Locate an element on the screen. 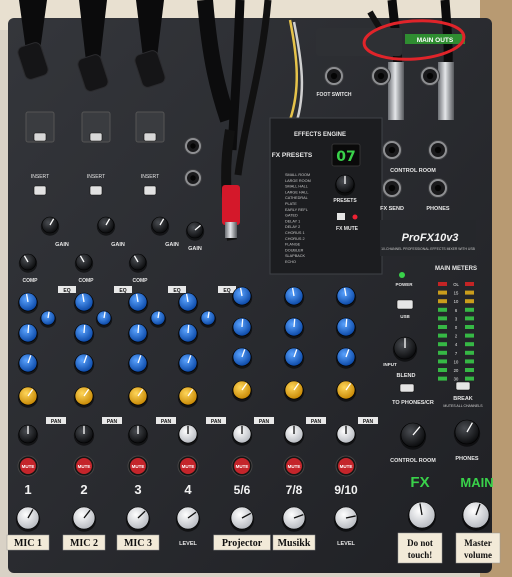 The width and height of the screenshot is (512, 577). usb-button is located at coordinates (405, 304).